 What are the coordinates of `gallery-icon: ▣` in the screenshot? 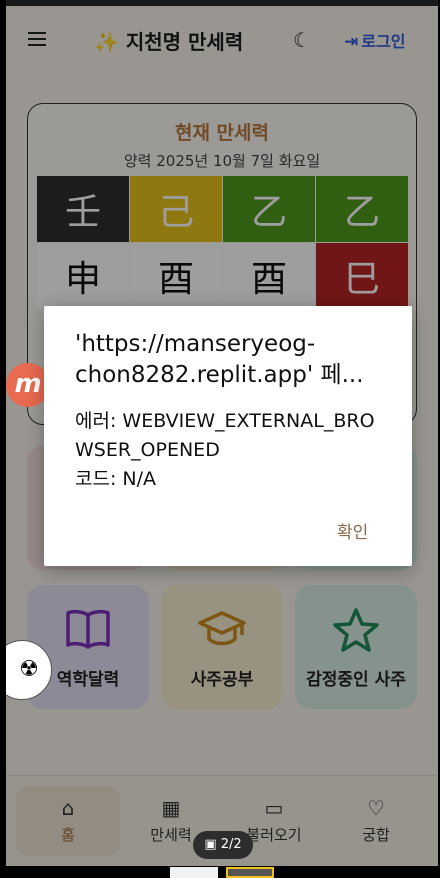 It's located at (212, 844).